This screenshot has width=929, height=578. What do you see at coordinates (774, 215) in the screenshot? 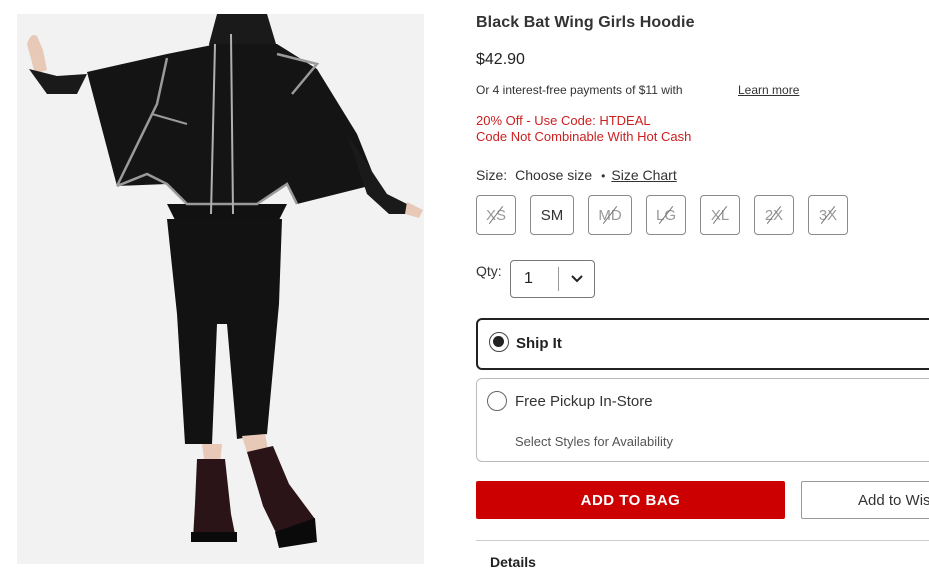
I see `size-option-2x: 2X` at bounding box center [774, 215].